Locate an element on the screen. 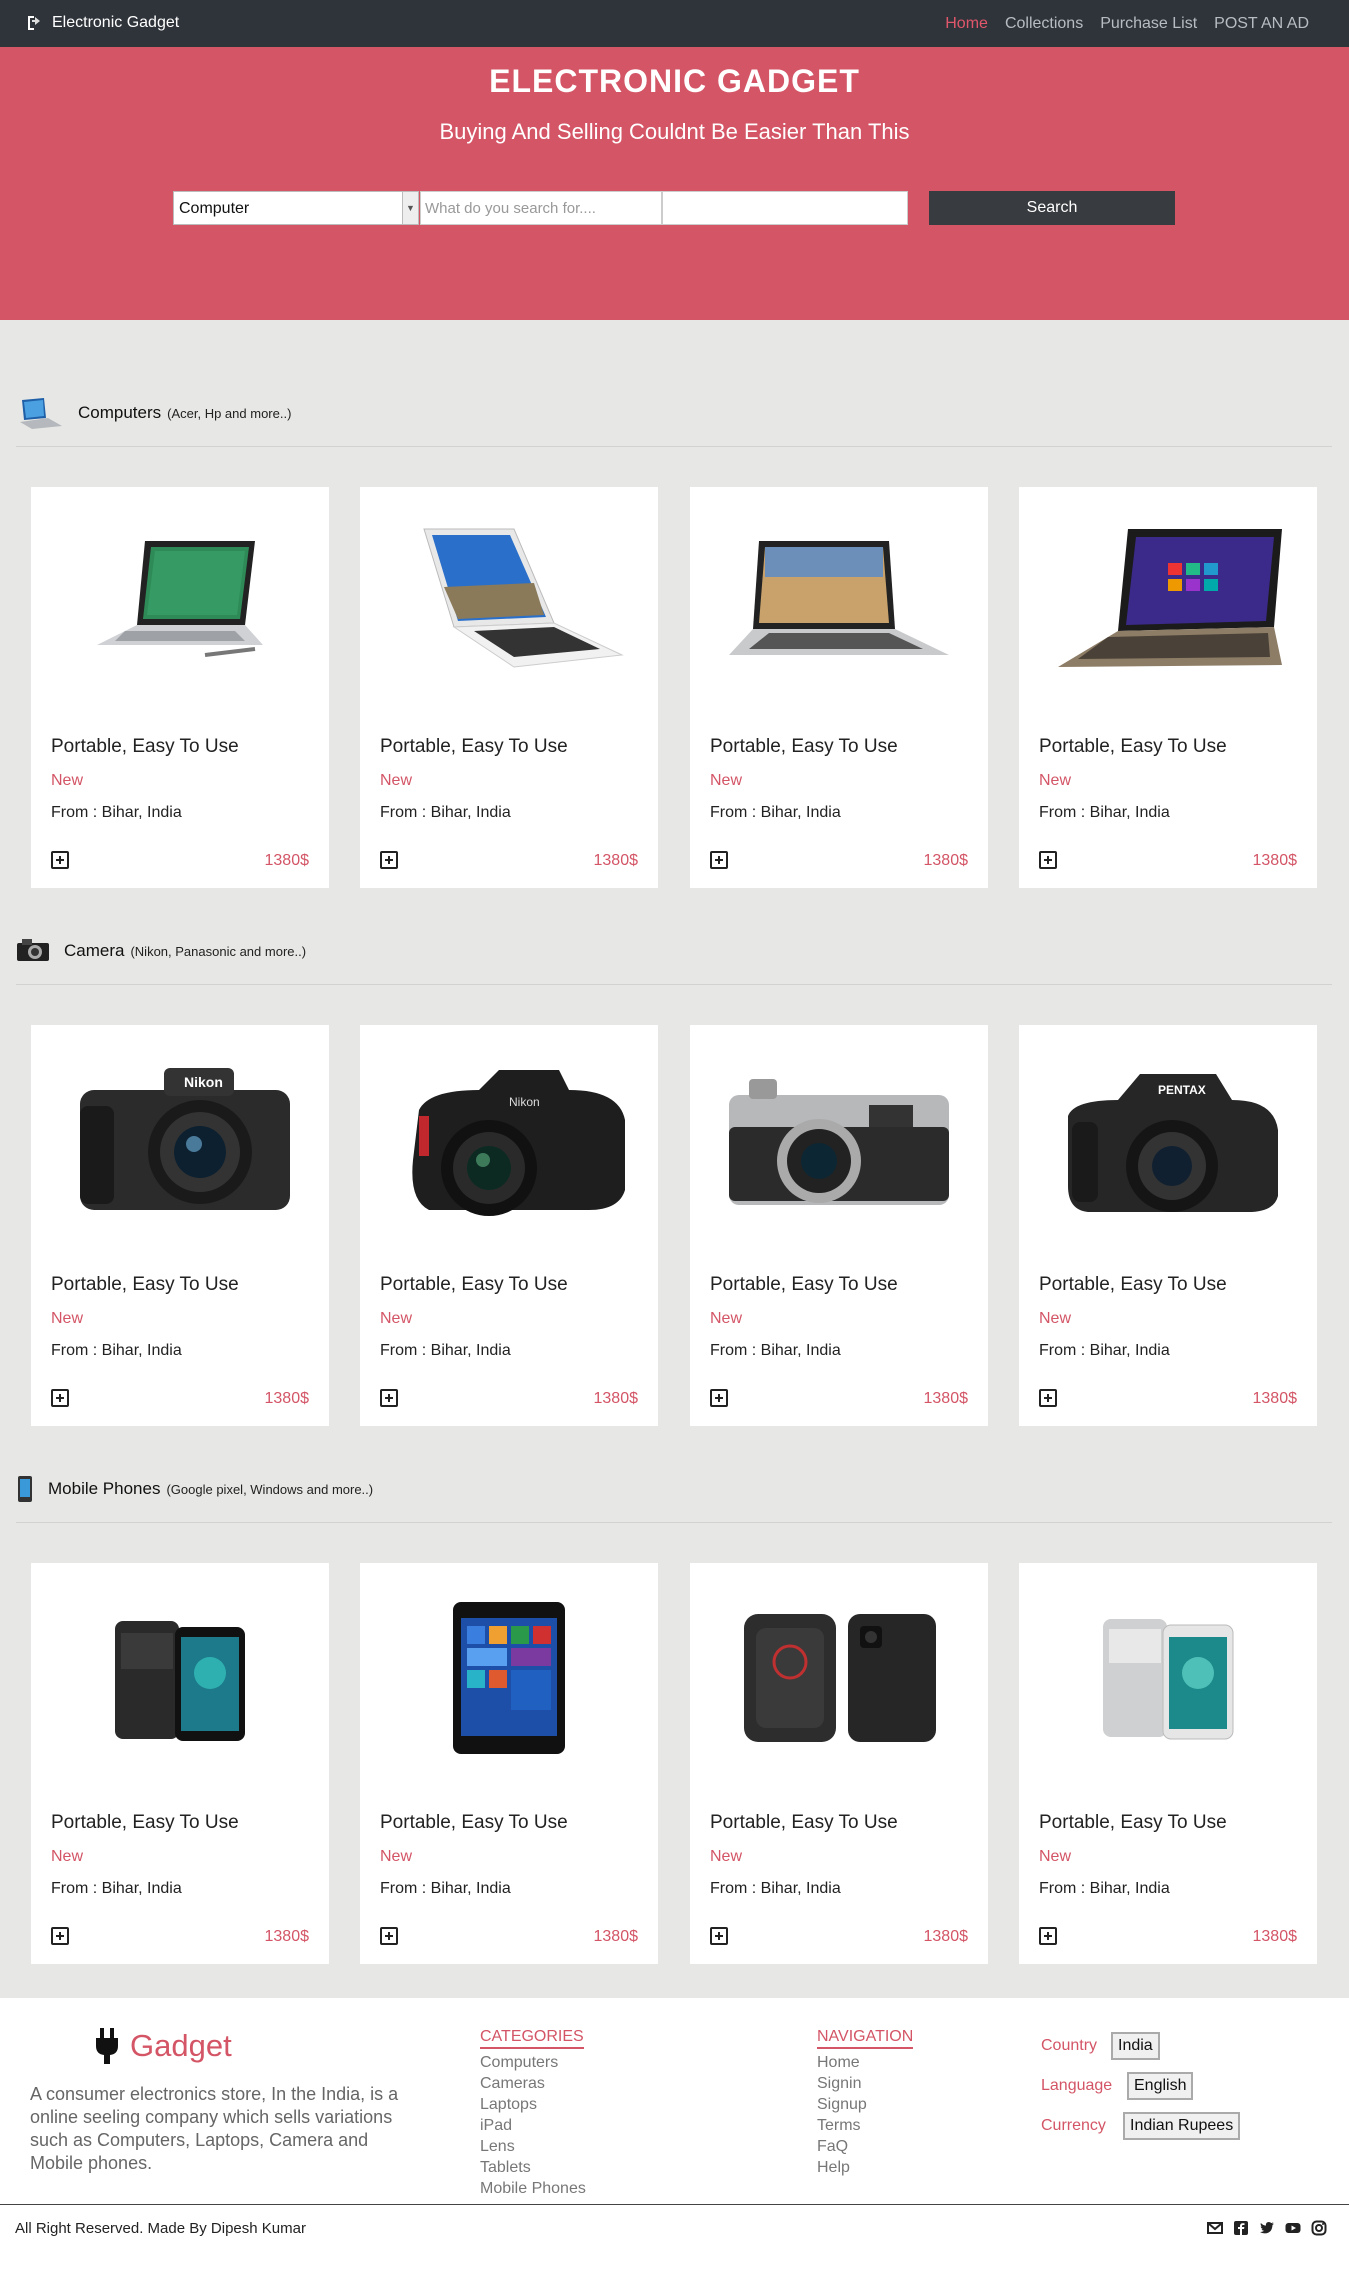  currency-label: Currency is located at coordinates (1073, 2125).